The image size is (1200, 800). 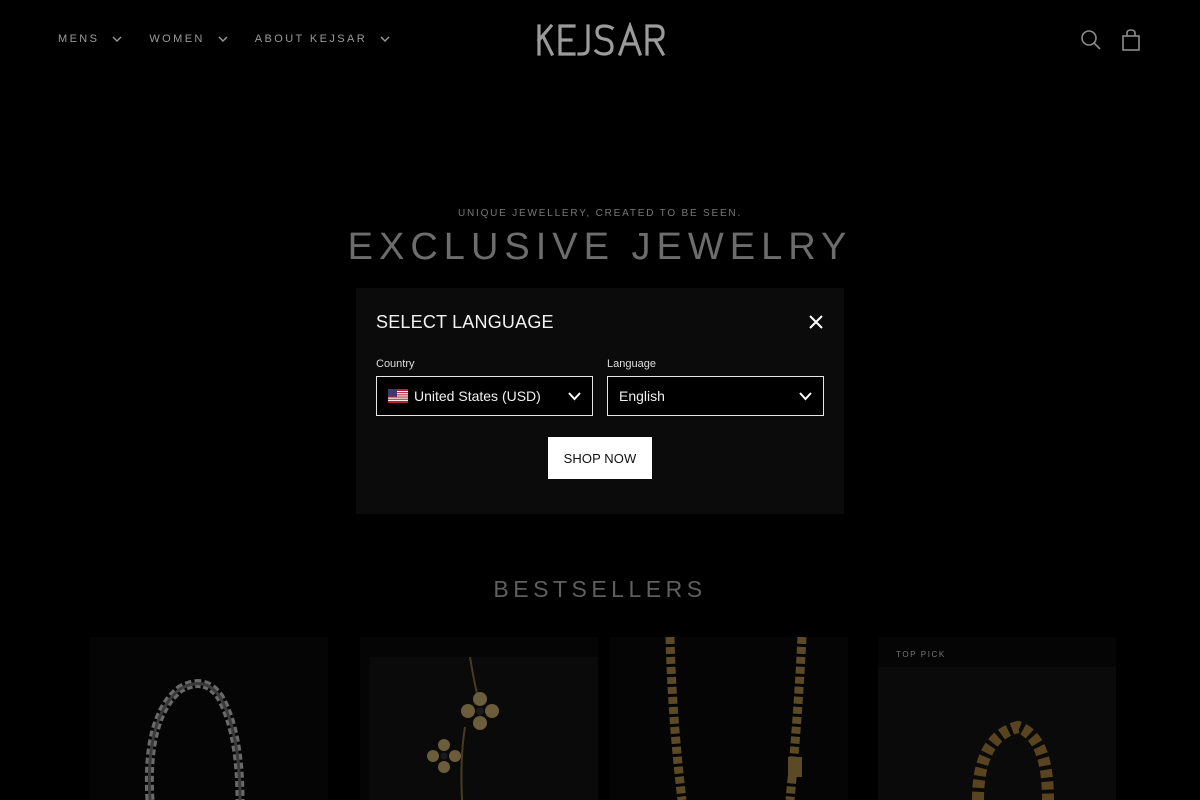 What do you see at coordinates (642, 396) in the screenshot?
I see `language-value: English` at bounding box center [642, 396].